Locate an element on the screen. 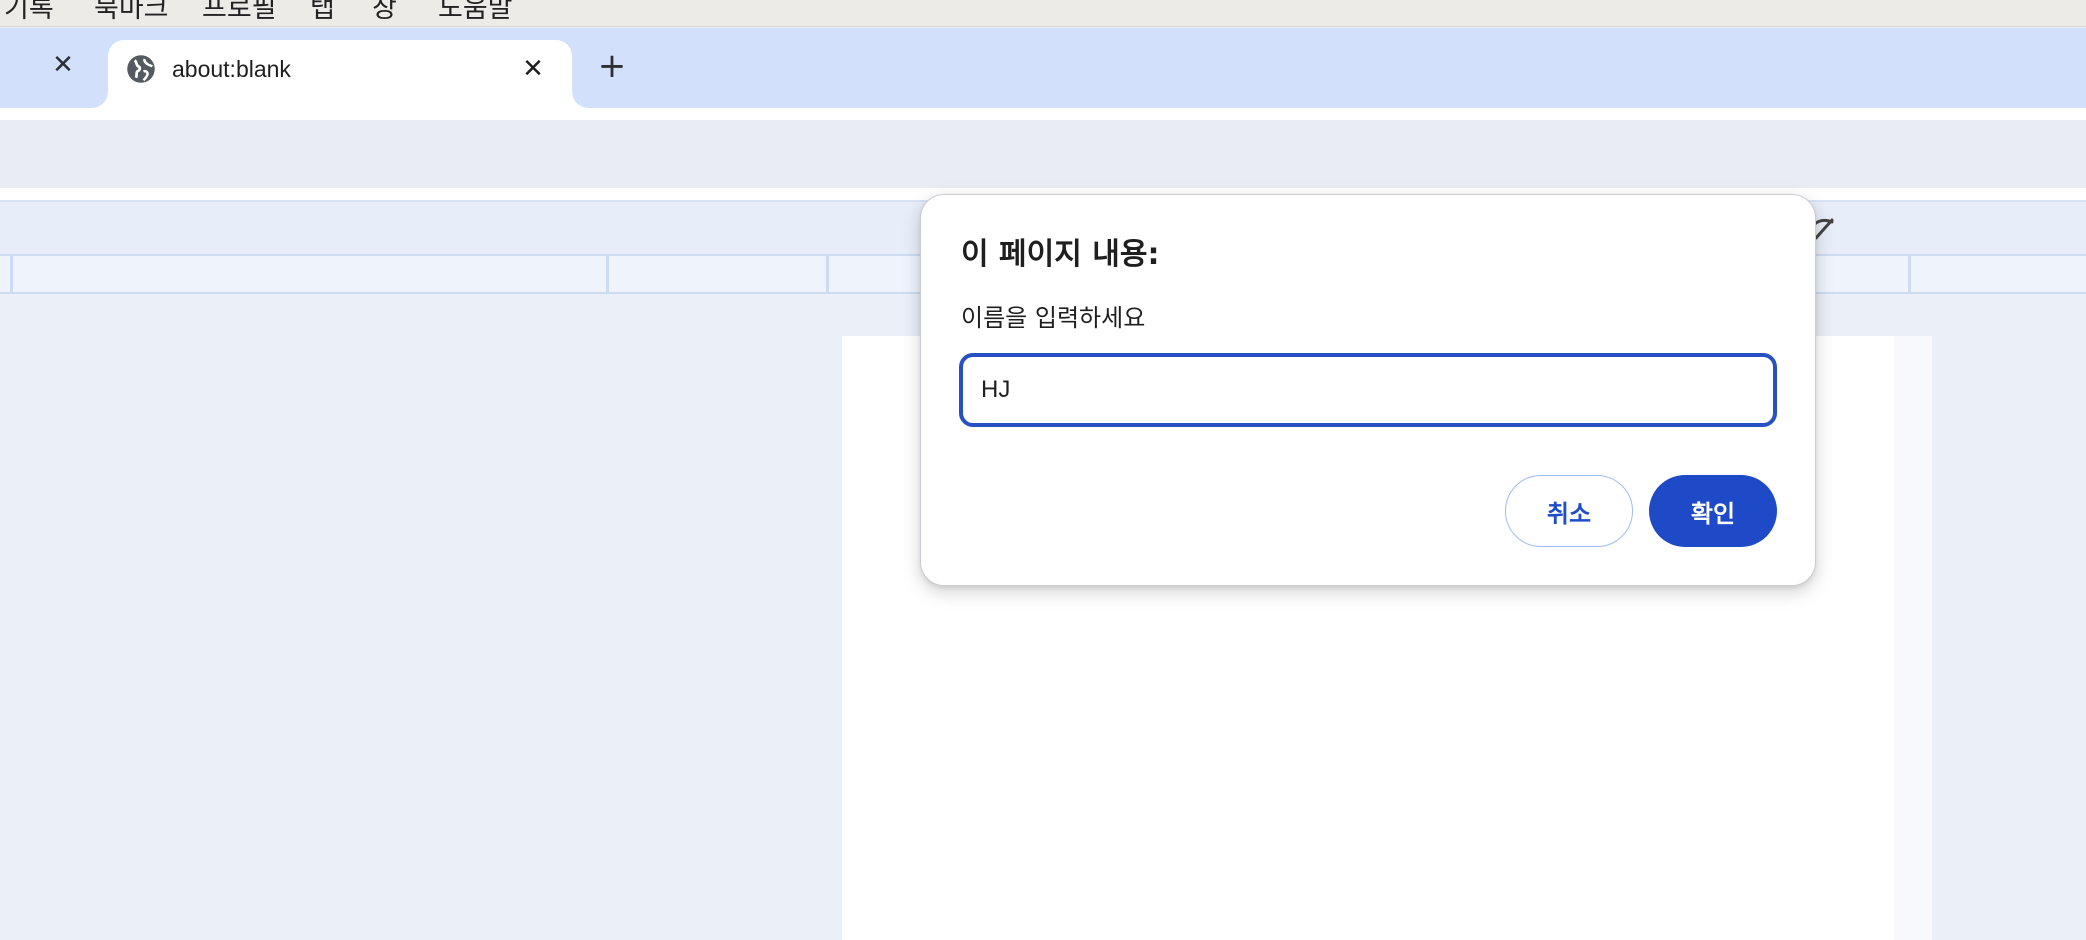  tab-about-blank: about:blank ✕ is located at coordinates (340, 74).